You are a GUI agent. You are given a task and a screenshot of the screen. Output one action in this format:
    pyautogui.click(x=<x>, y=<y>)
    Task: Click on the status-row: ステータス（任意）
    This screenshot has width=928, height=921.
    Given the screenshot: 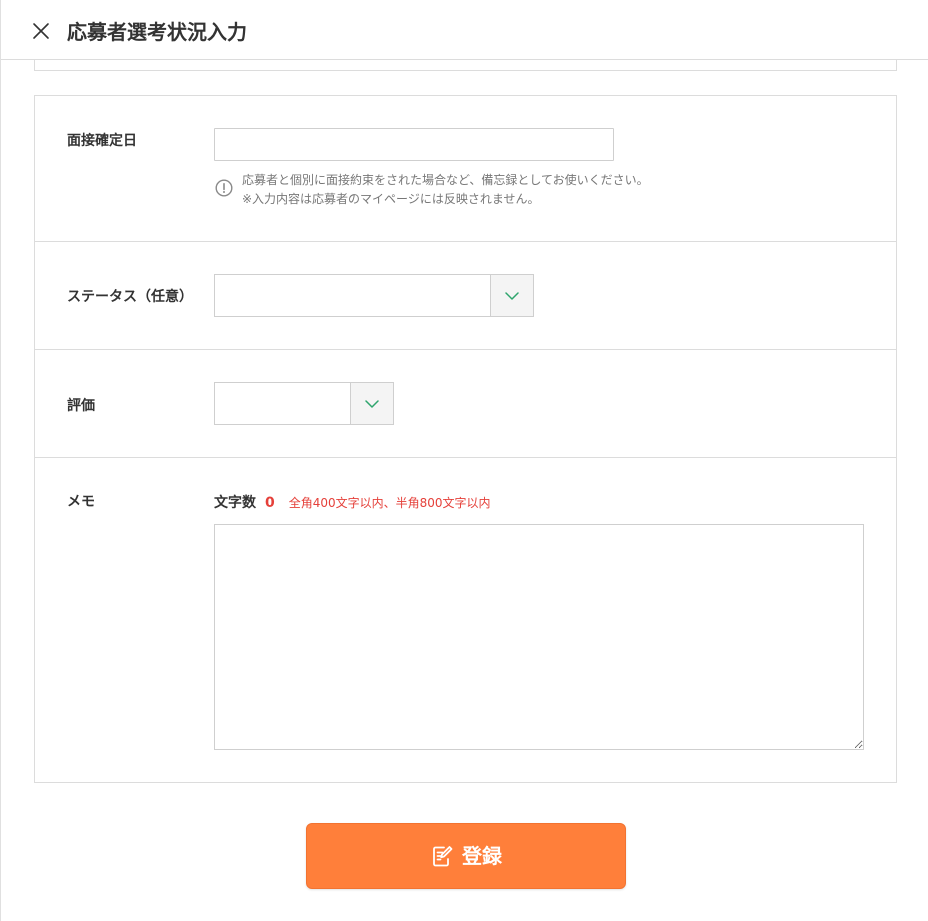 What is the action you would take?
    pyautogui.click(x=465, y=295)
    